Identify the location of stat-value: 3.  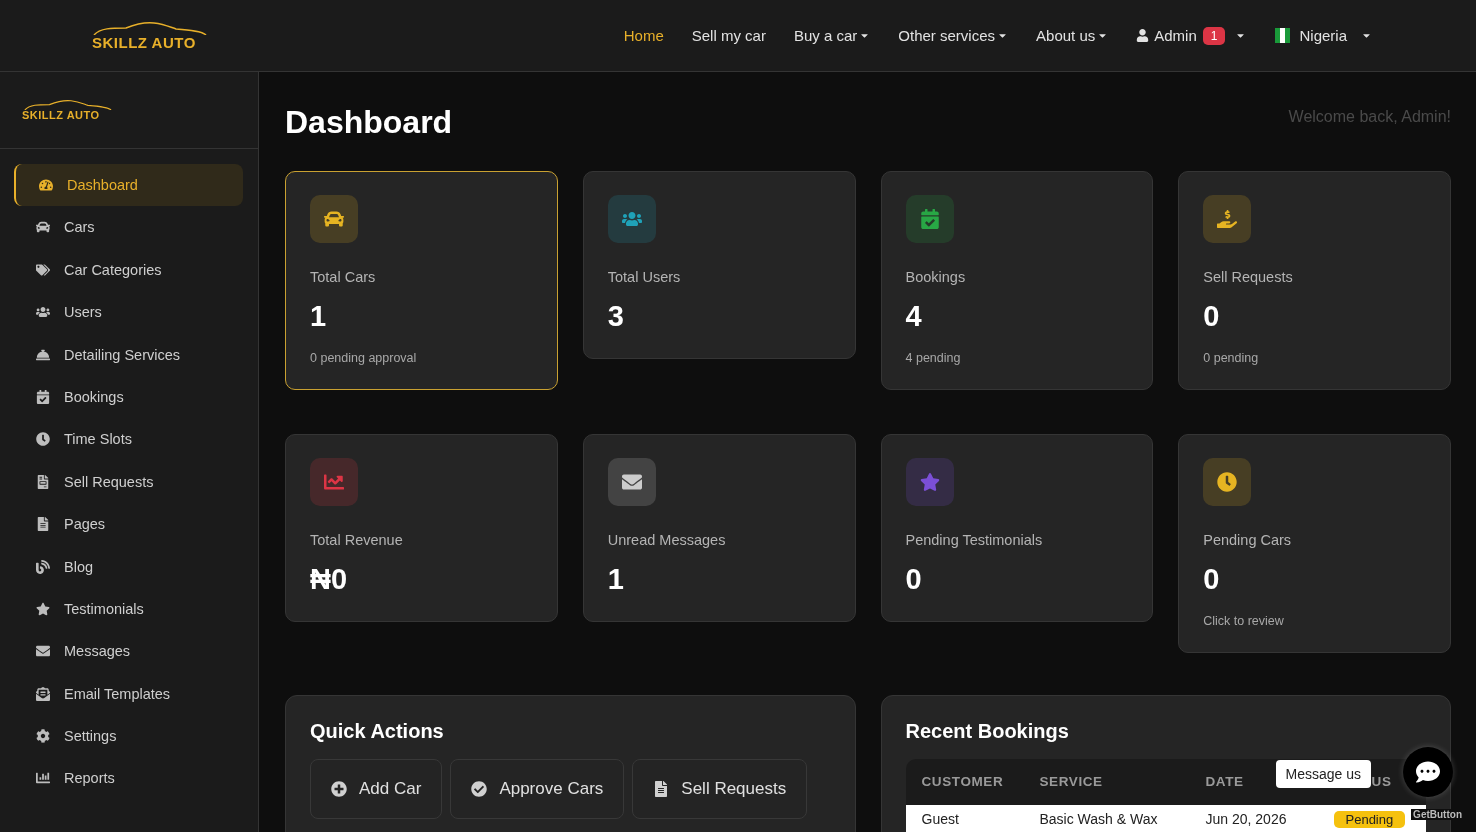
(616, 316).